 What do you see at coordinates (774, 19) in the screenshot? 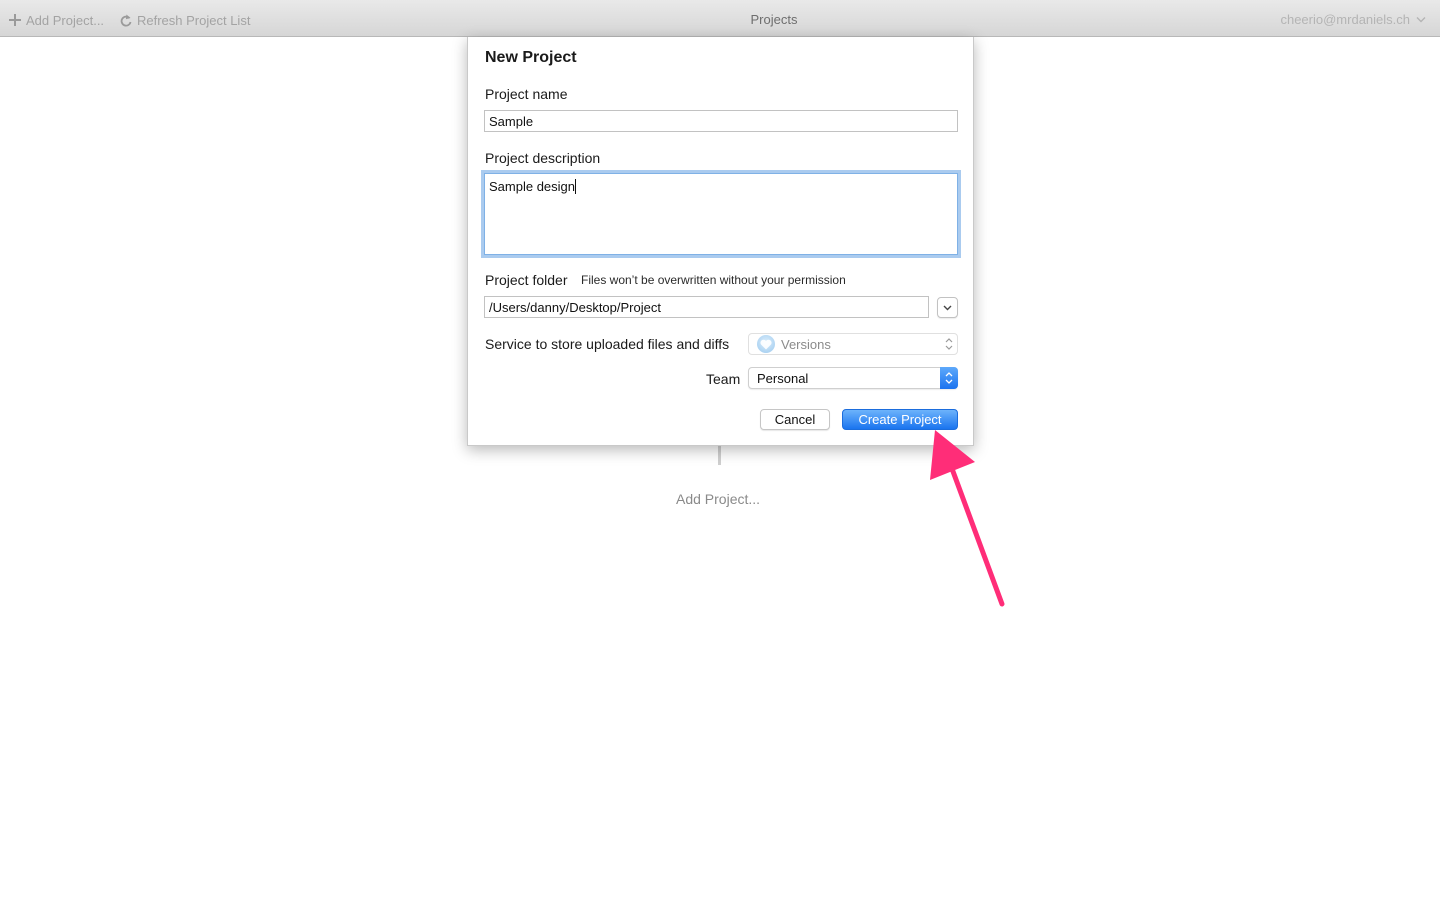
I see `window-title: Projects` at bounding box center [774, 19].